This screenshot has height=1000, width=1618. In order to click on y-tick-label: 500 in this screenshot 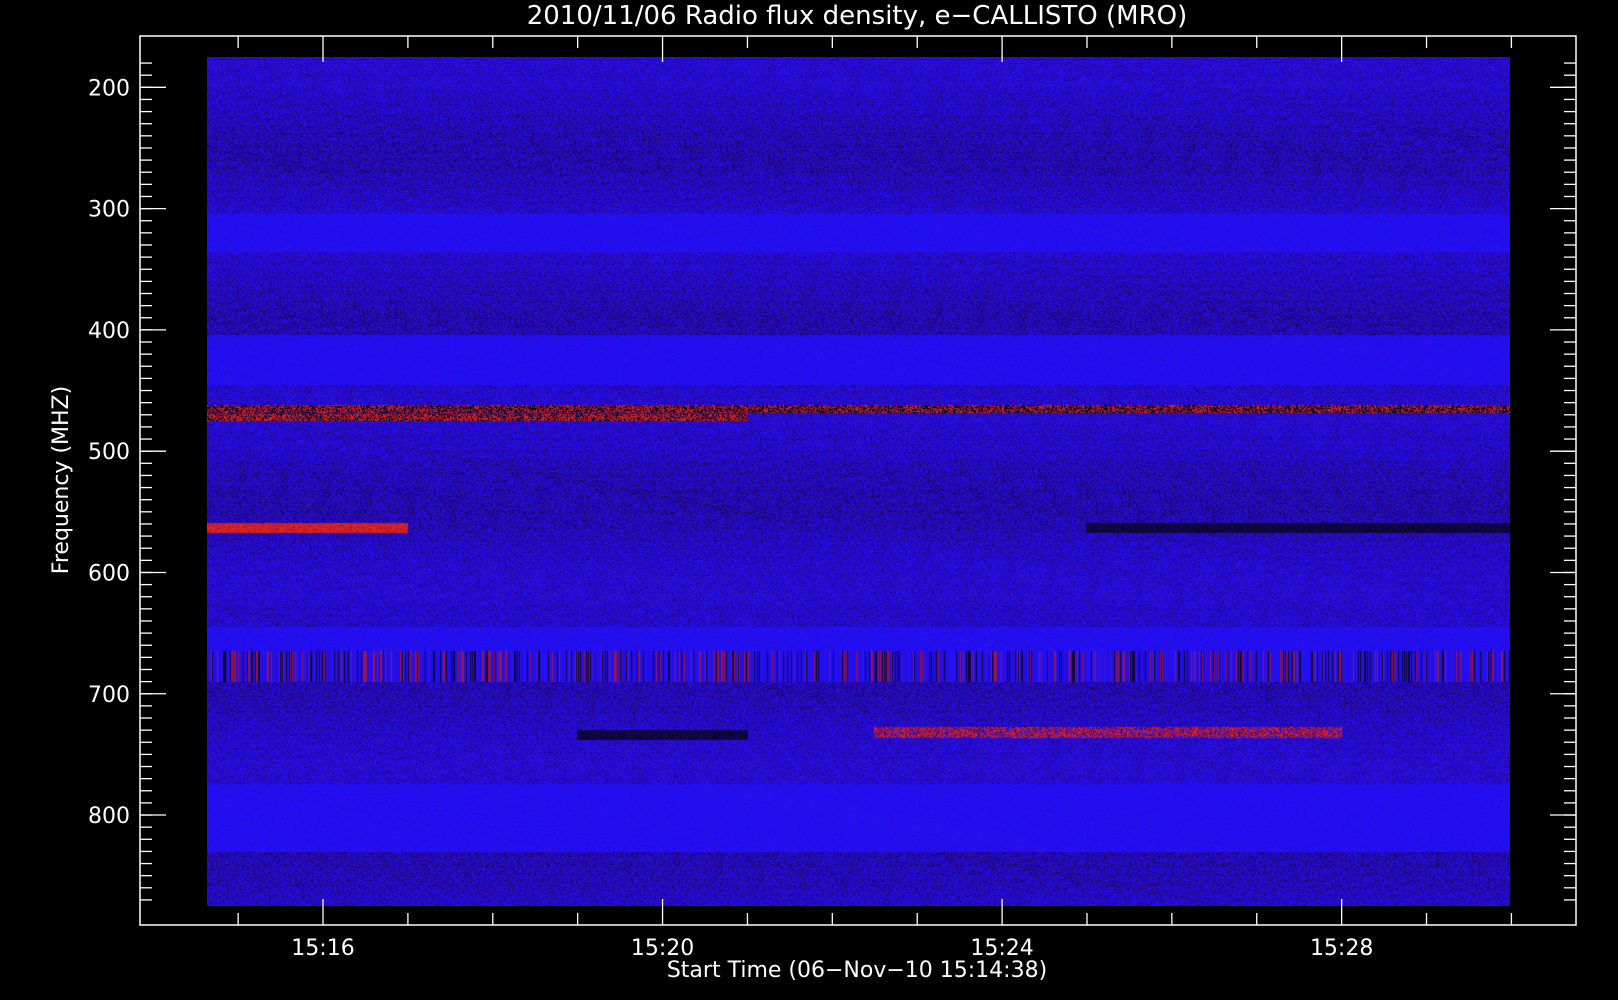, I will do `click(109, 452)`.